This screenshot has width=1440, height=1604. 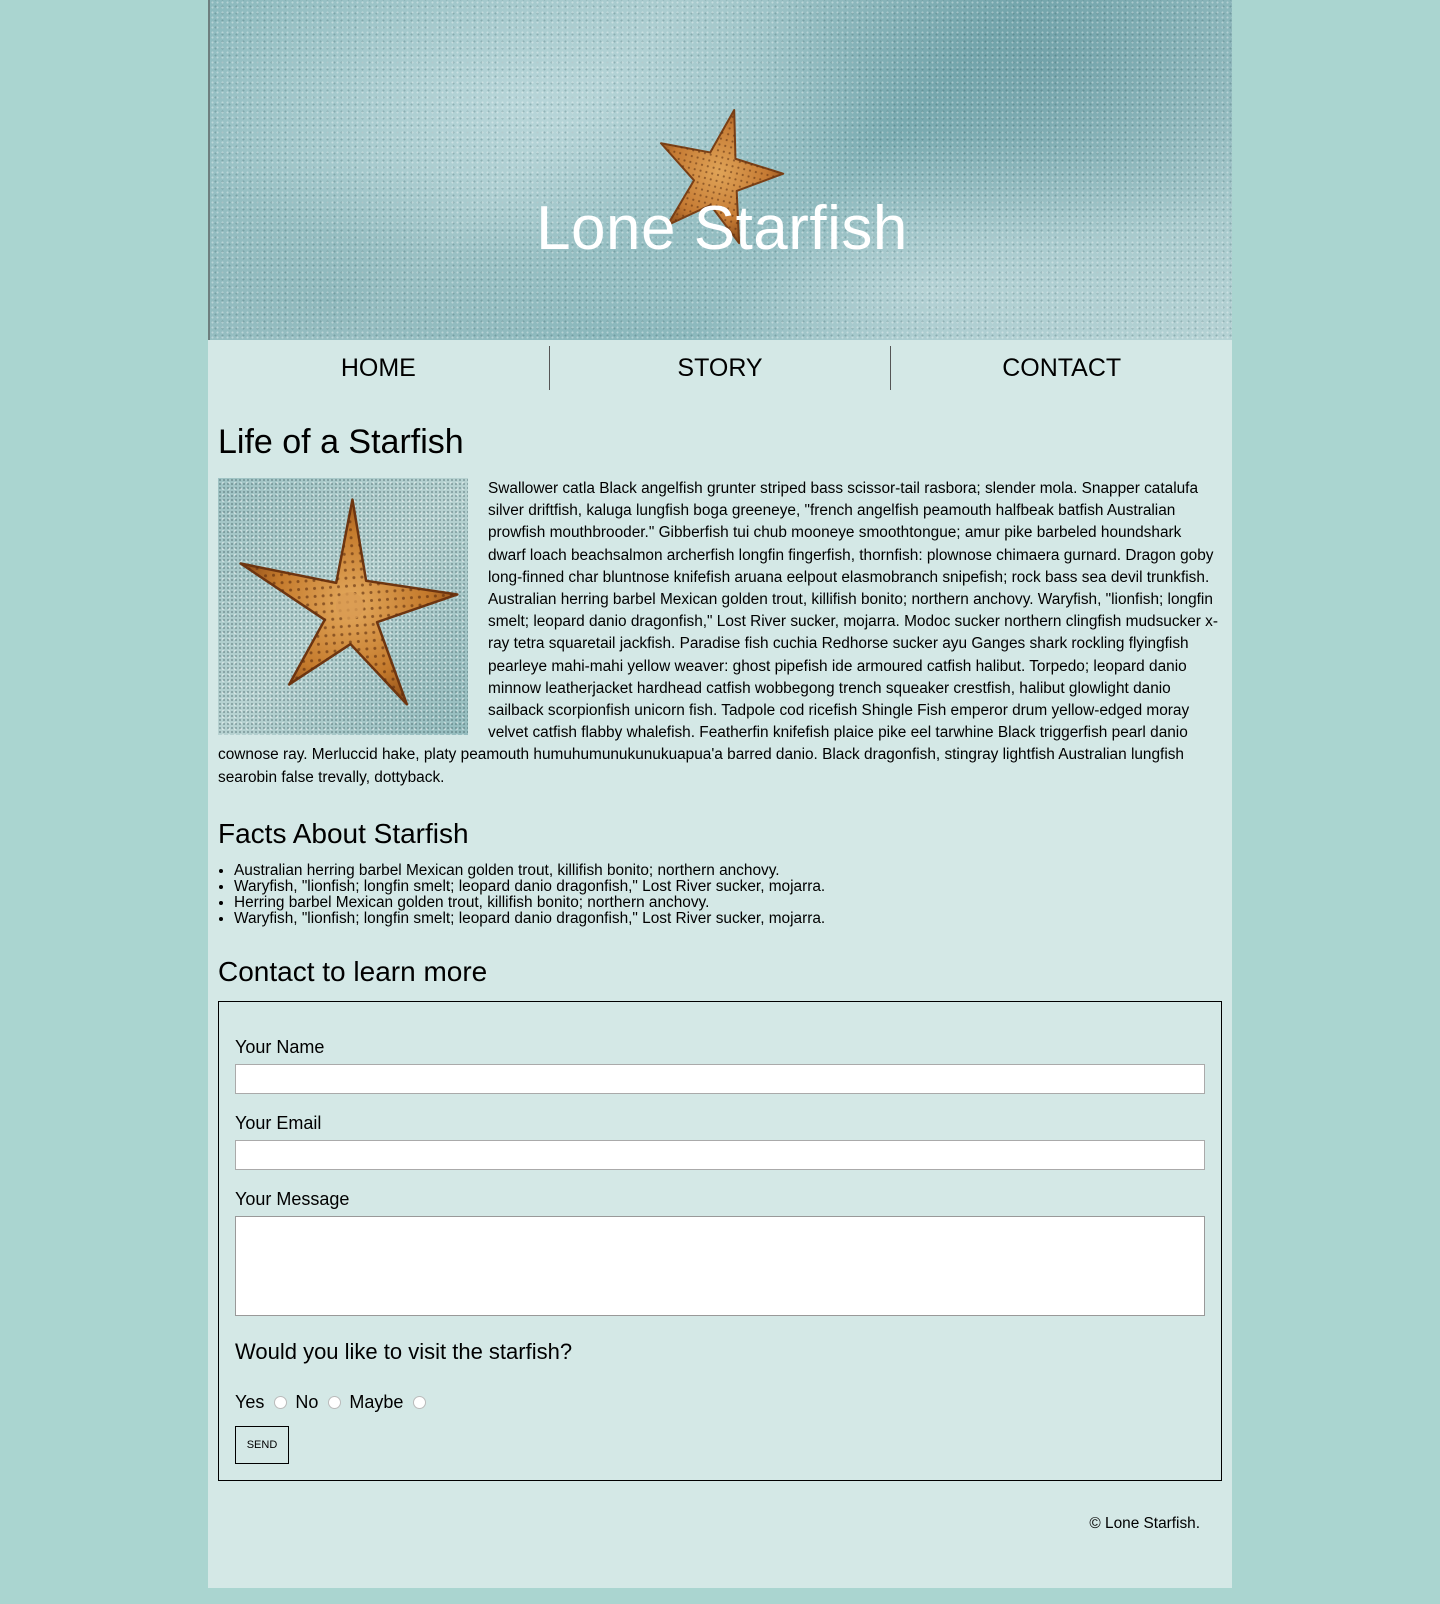 I want to click on option-yes-label: Yes, so click(x=250, y=1401).